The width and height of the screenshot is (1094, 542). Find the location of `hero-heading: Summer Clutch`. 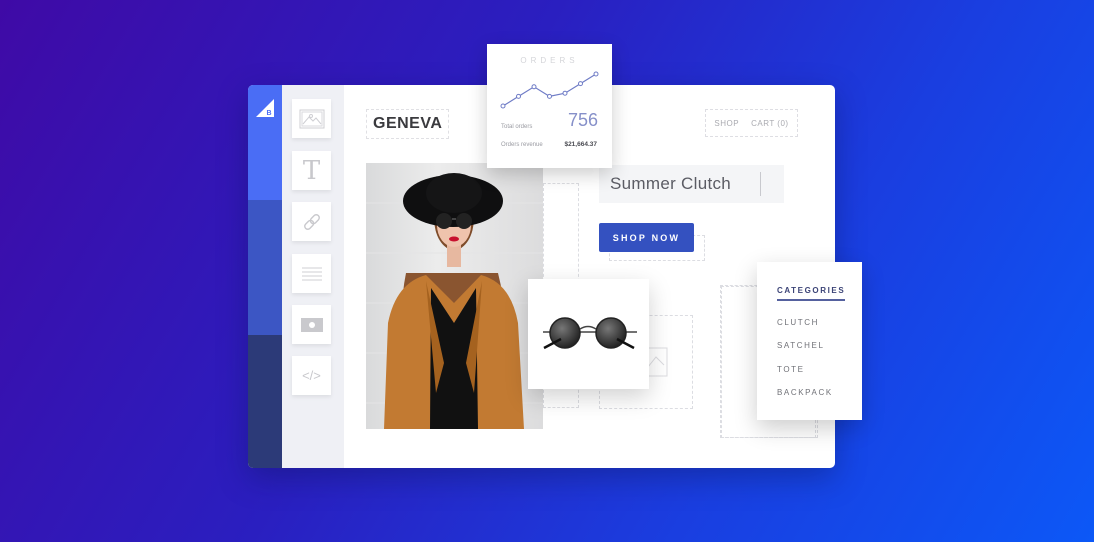

hero-heading: Summer Clutch is located at coordinates (671, 183).